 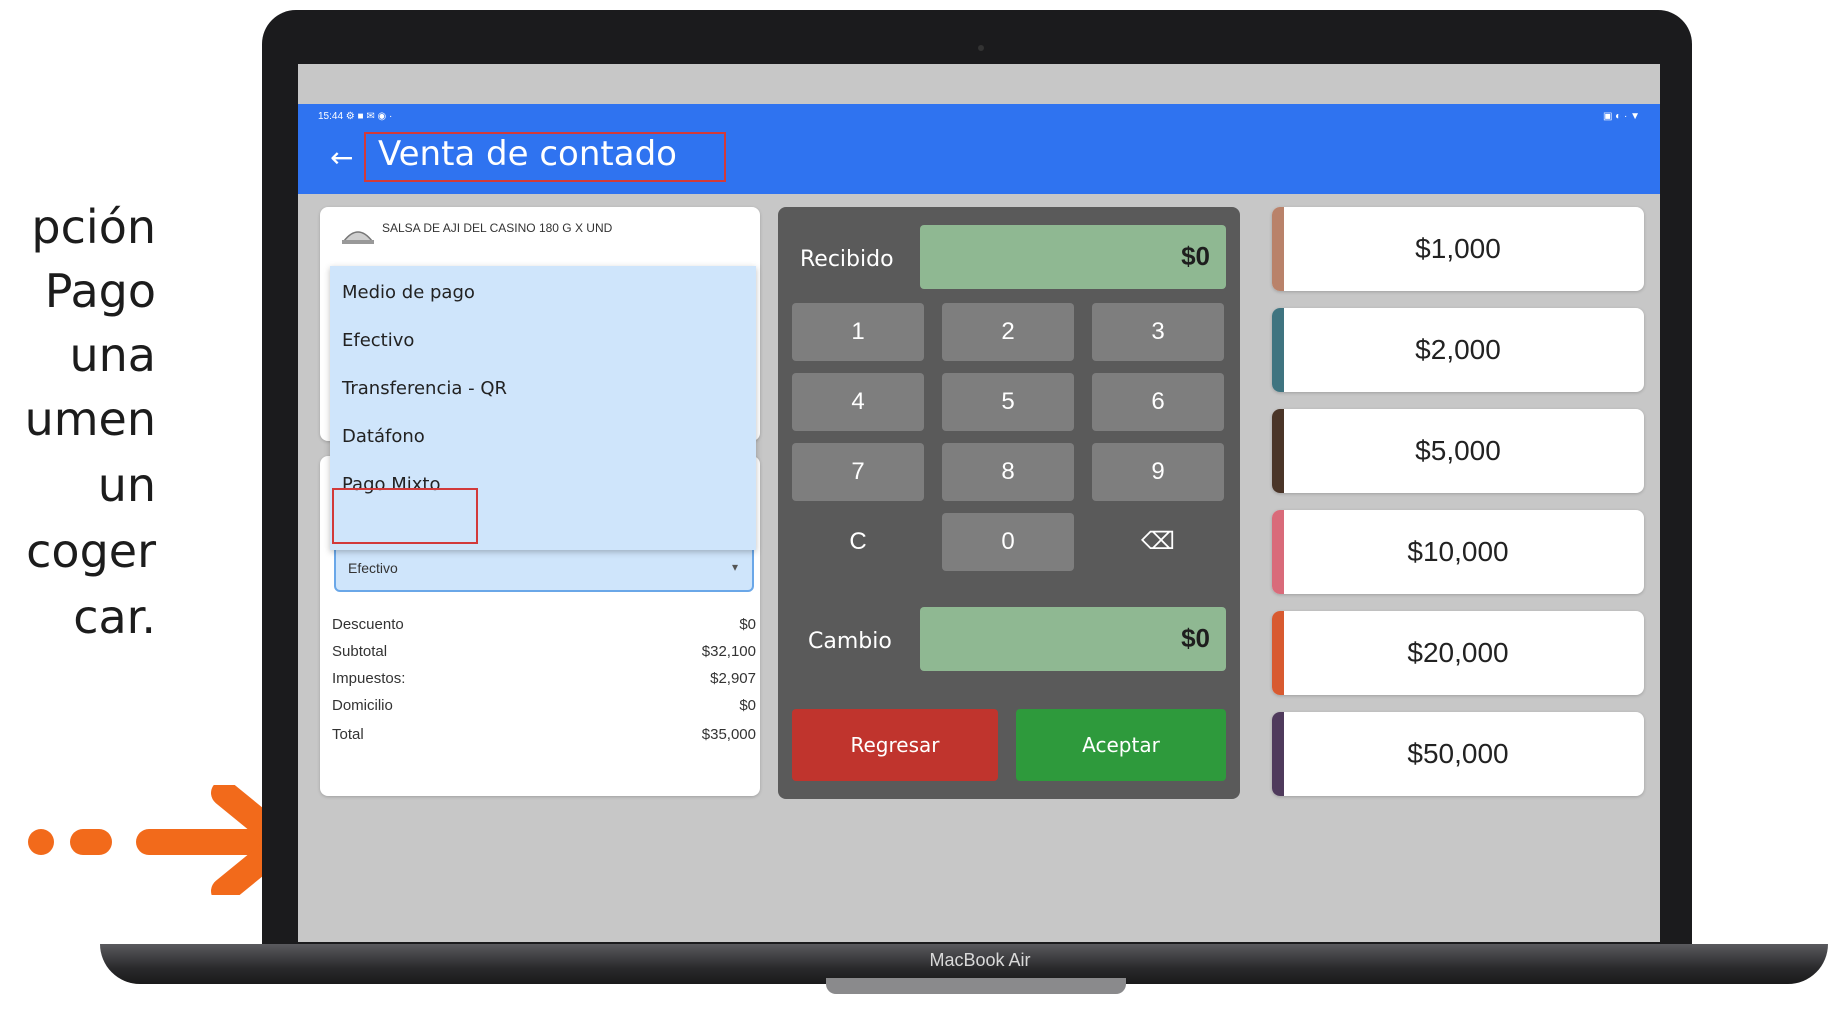 I want to click on denomination-label: $50,000, so click(x=1458, y=753).